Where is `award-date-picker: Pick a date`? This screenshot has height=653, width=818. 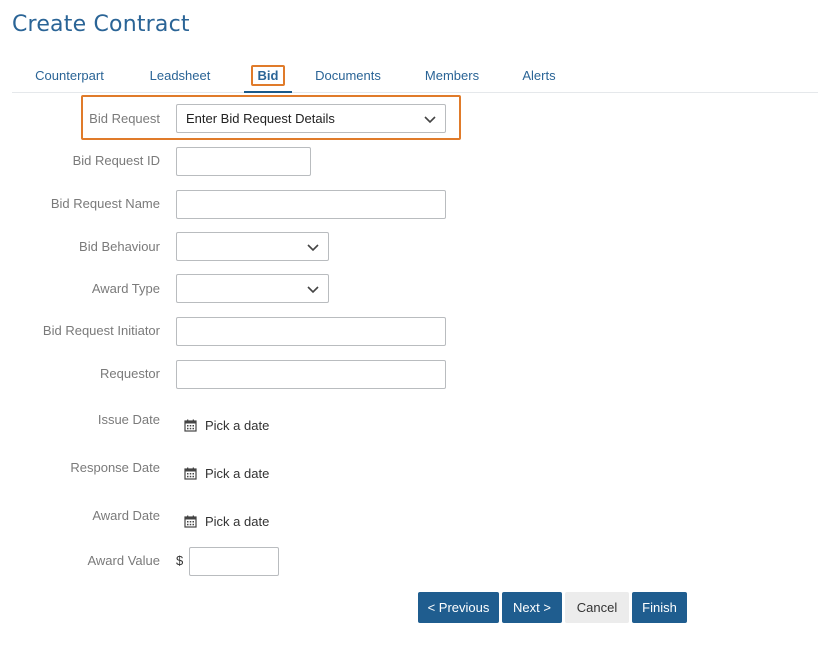
award-date-picker: Pick a date is located at coordinates (226, 521).